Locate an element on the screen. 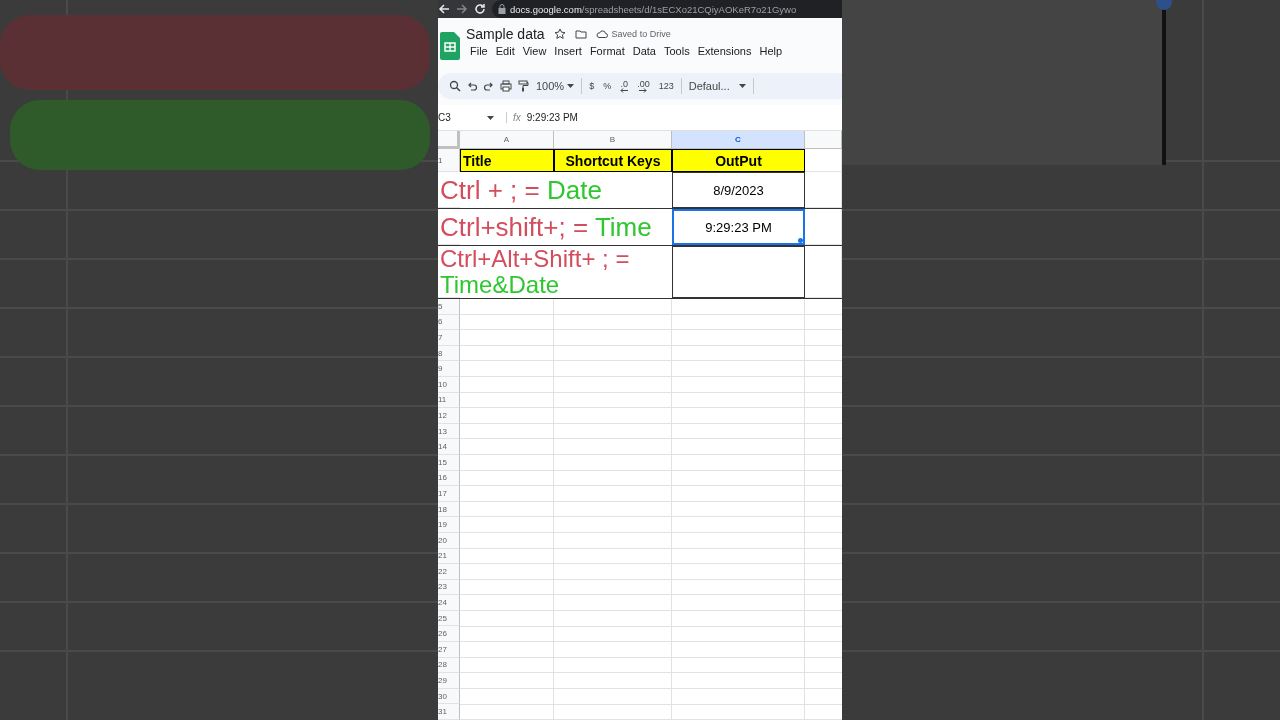 The image size is (1280, 720). menu-item: Help is located at coordinates (771, 51).